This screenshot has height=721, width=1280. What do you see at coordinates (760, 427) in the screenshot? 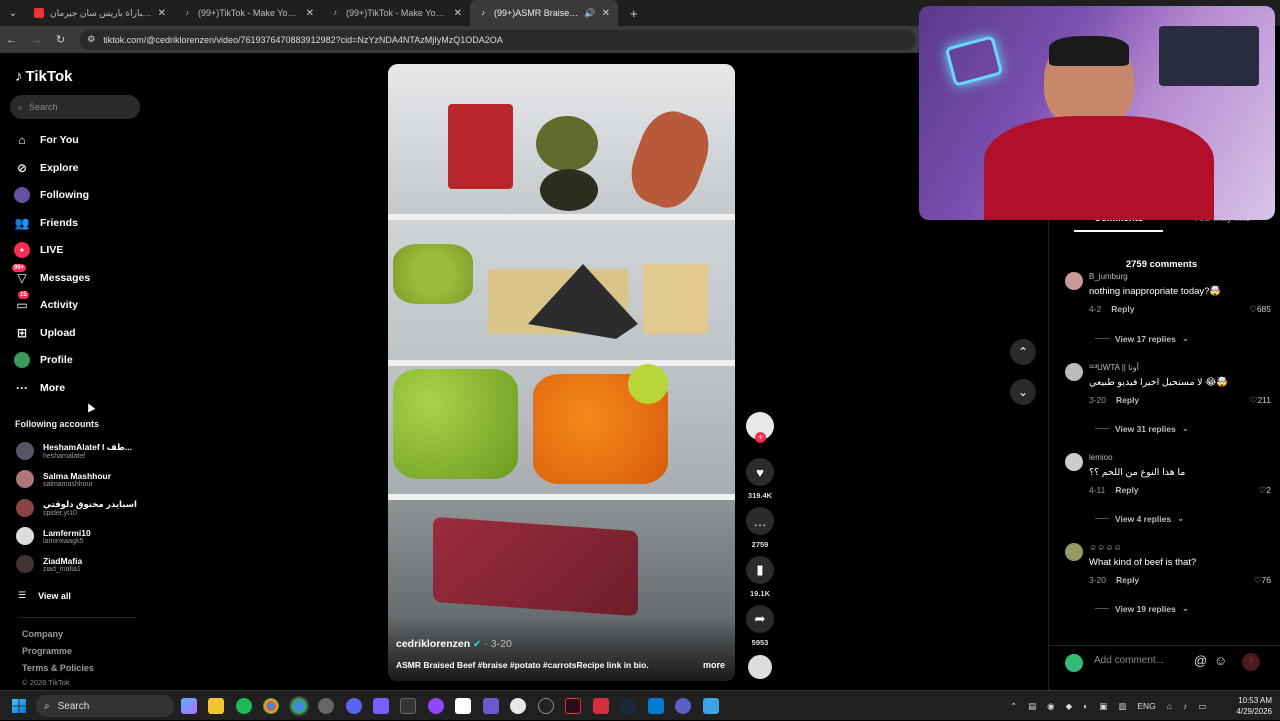
I see `creator-avatar-button: +` at bounding box center [760, 427].